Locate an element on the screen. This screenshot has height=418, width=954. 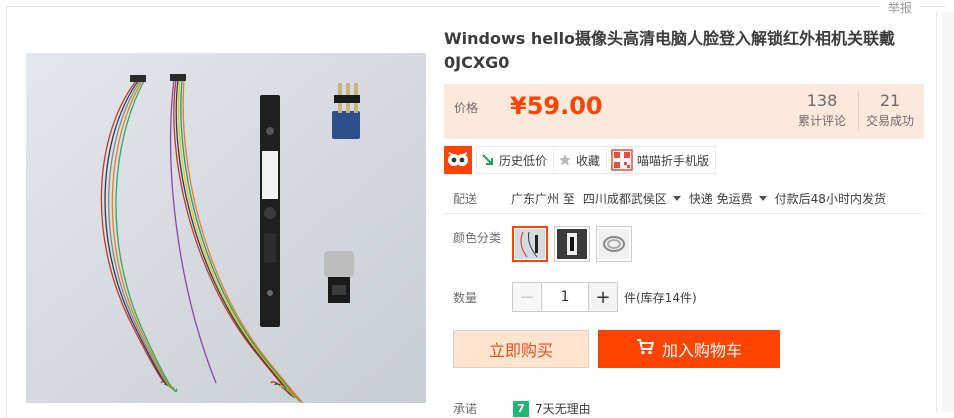
reviews-label: 累计评论 is located at coordinates (821, 121).